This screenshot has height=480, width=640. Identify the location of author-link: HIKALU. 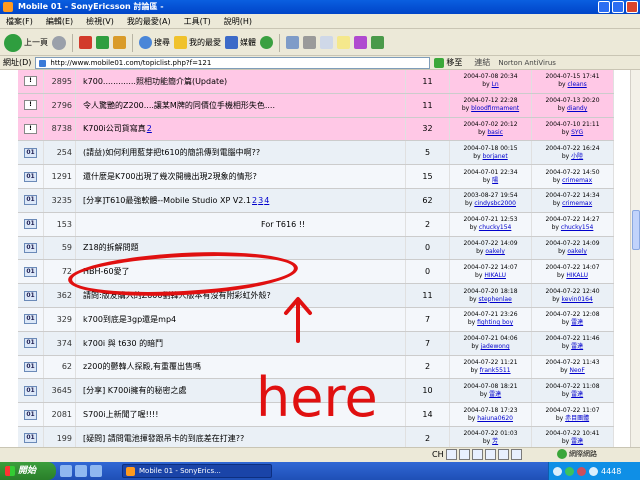
(495, 275).